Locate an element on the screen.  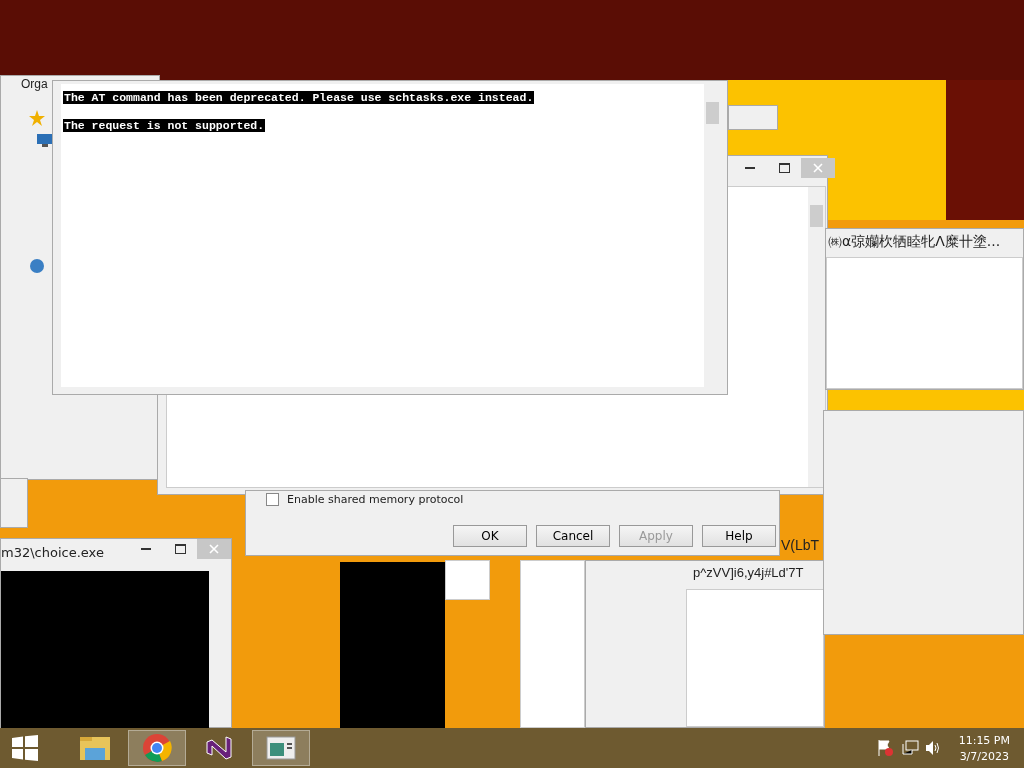
checkbox is located at coordinates (272, 499).